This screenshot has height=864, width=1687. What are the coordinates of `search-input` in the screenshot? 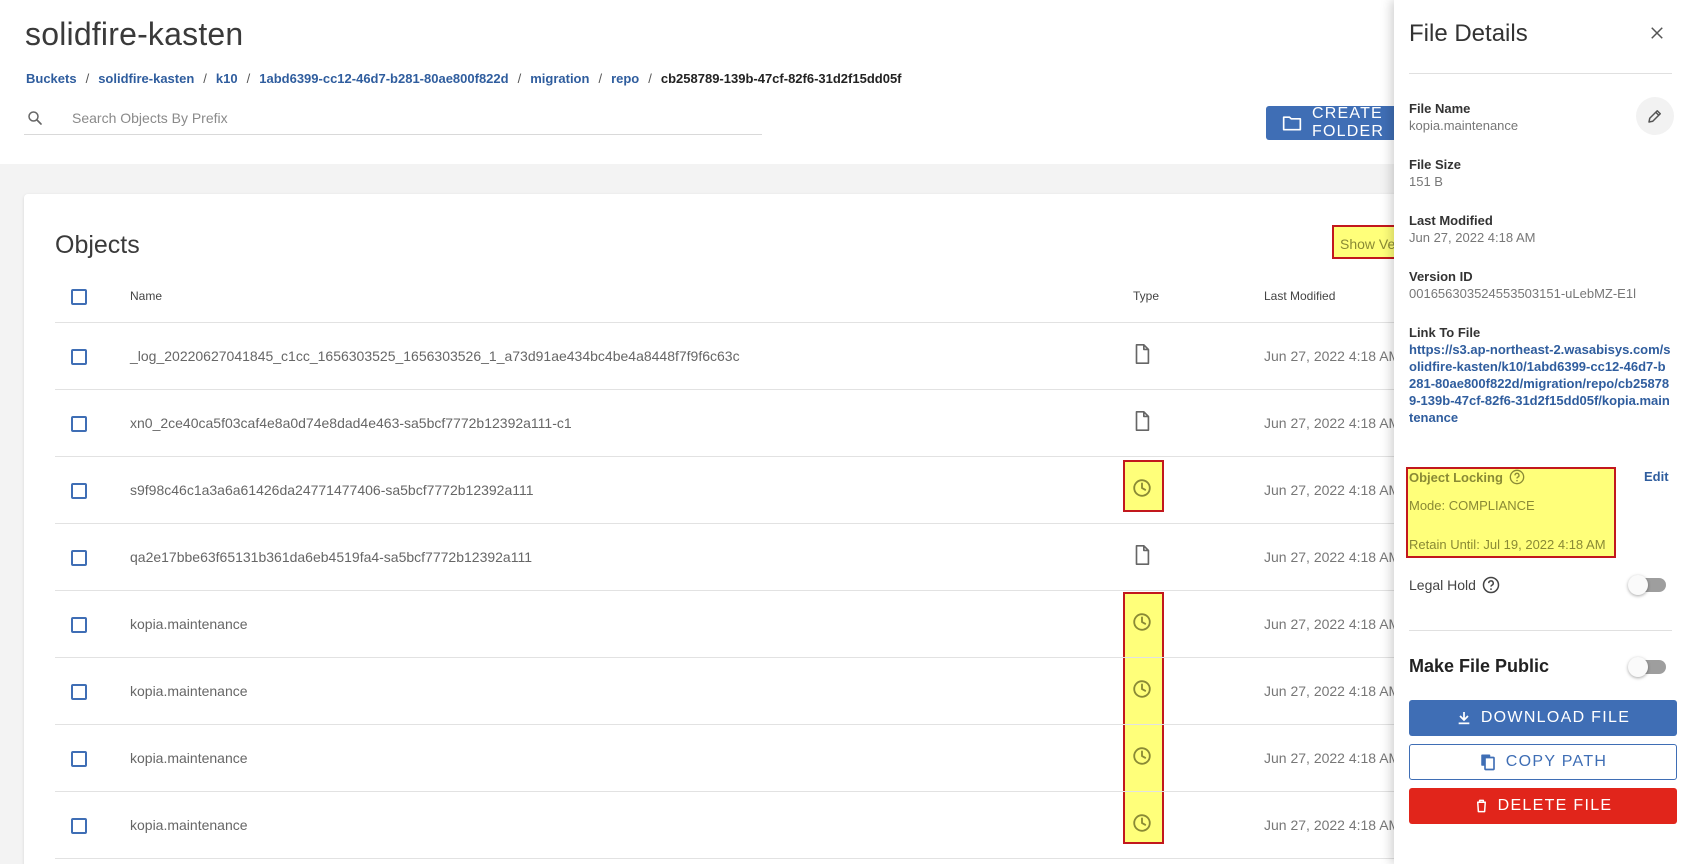 It's located at (412, 118).